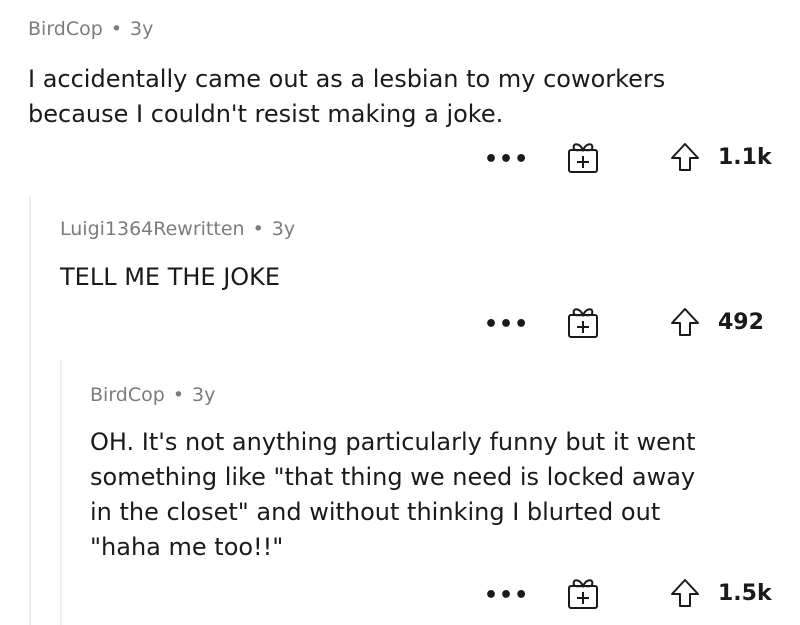  Describe the element at coordinates (741, 322) in the screenshot. I see `vote-score: 492` at that location.